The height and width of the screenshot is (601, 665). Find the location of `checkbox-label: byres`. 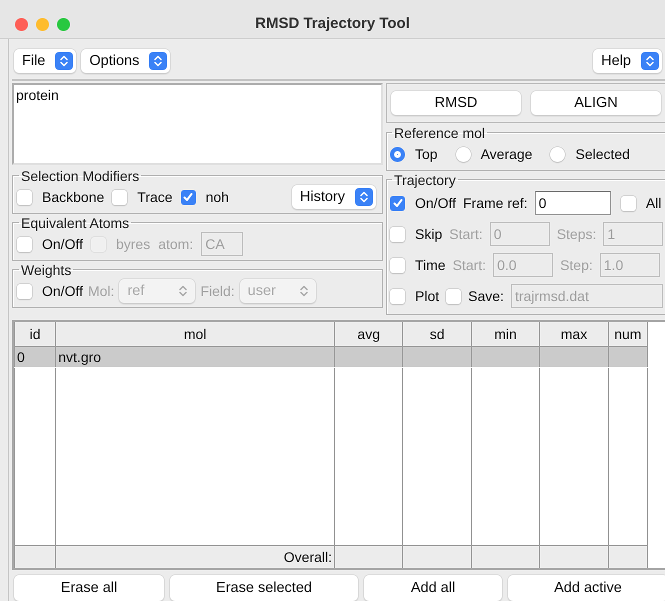

checkbox-label: byres is located at coordinates (133, 244).